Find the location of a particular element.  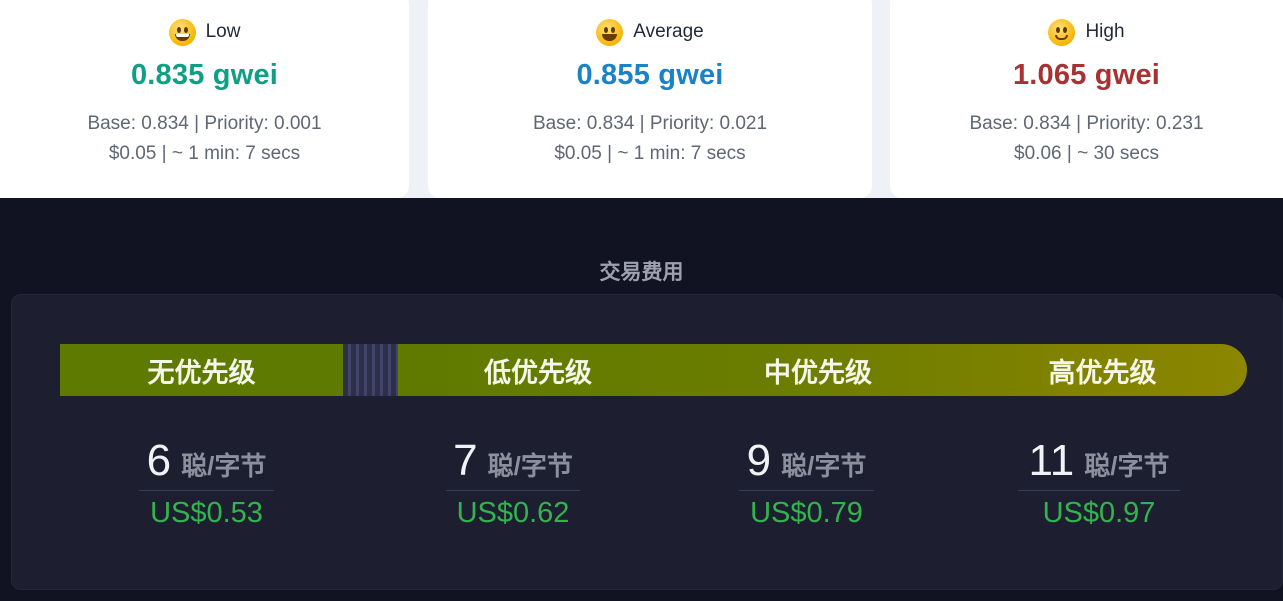

low-gas-header: Low is located at coordinates (204, 32).